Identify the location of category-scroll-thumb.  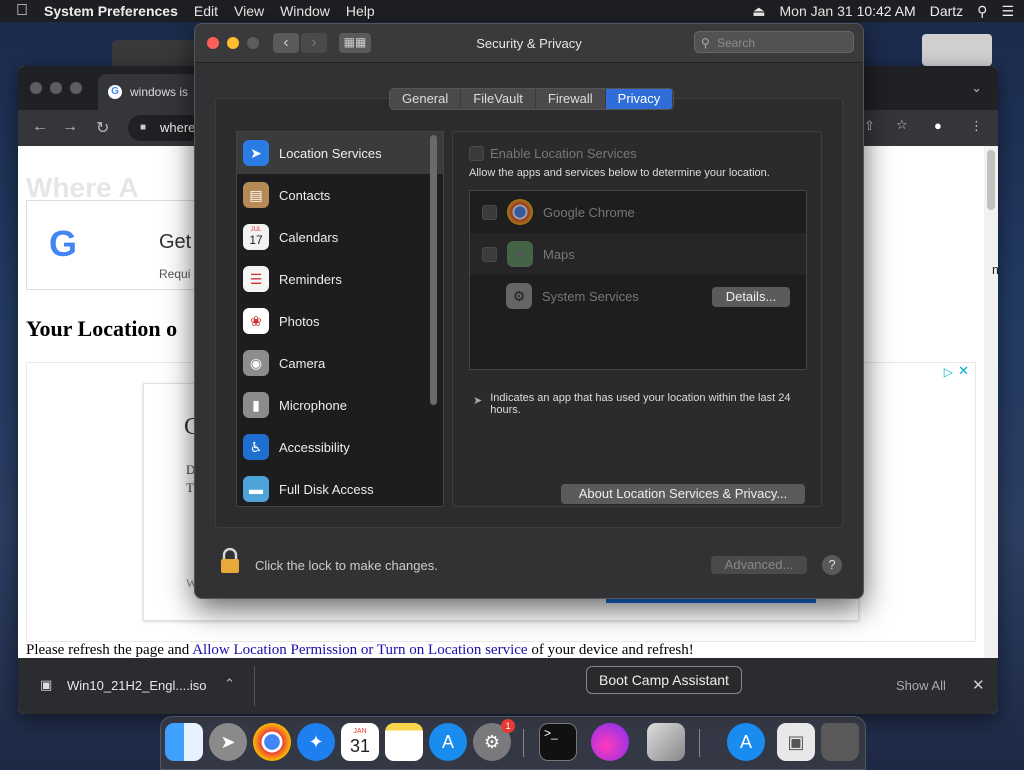
(433, 270).